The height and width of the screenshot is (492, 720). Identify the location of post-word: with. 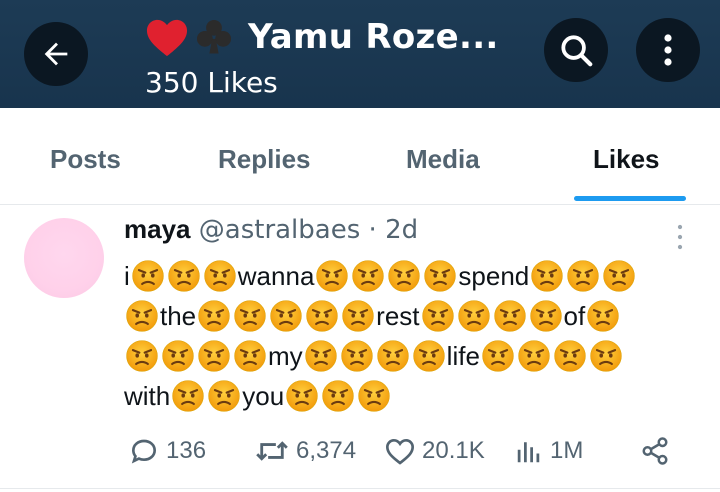
(147, 396).